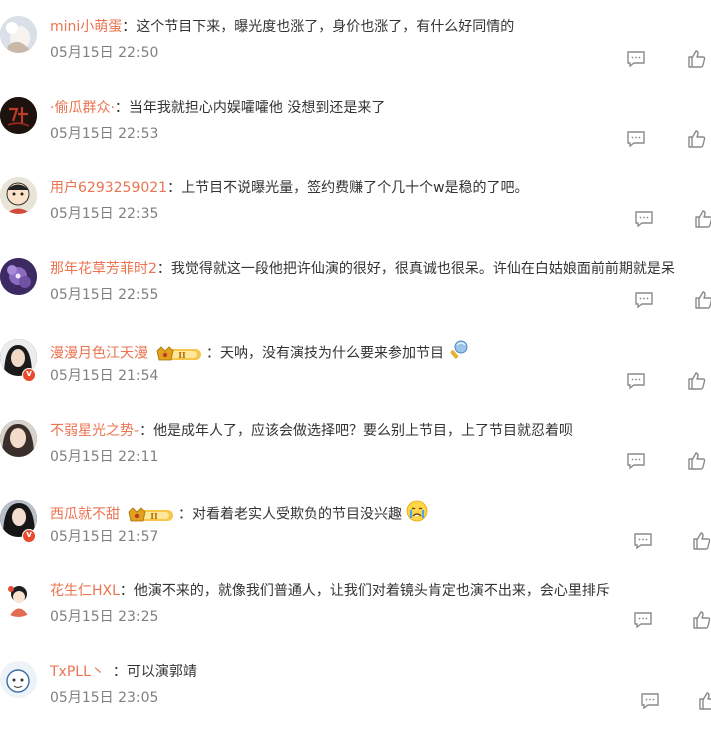 The height and width of the screenshot is (741, 711). I want to click on timestamp: 05月15日 23:05, so click(104, 698).